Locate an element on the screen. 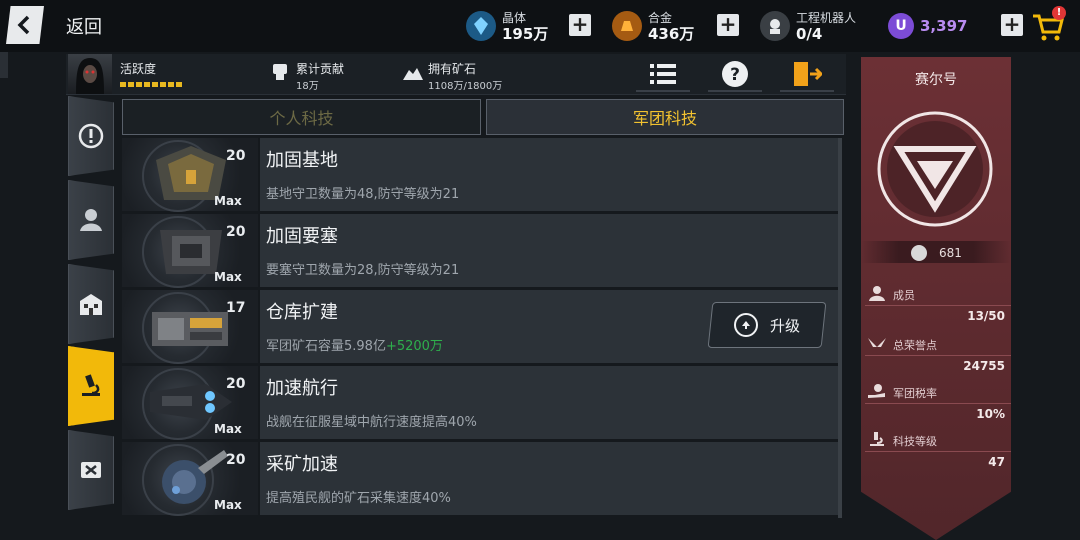 This screenshot has width=1080, height=540. tech-desc: 战舰在征服星域中航行速度提高40% is located at coordinates (371, 420).